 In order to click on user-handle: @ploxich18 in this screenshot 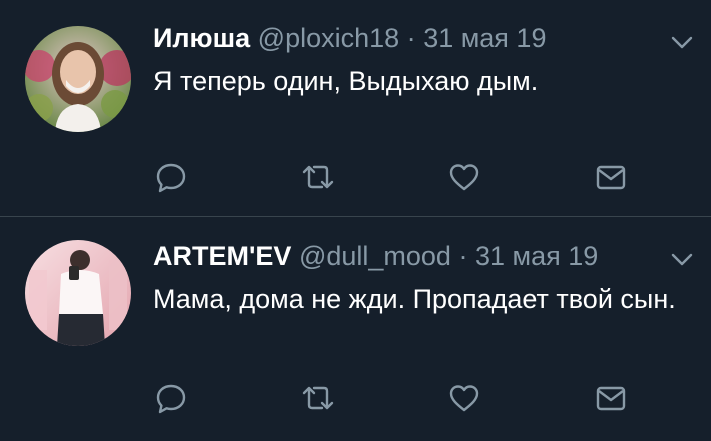, I will do `click(329, 38)`.